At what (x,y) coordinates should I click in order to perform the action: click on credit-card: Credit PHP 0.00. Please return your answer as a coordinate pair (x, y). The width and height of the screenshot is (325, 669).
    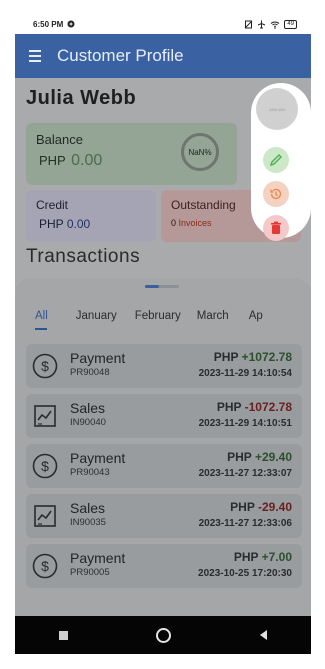
    Looking at the image, I should click on (91, 216).